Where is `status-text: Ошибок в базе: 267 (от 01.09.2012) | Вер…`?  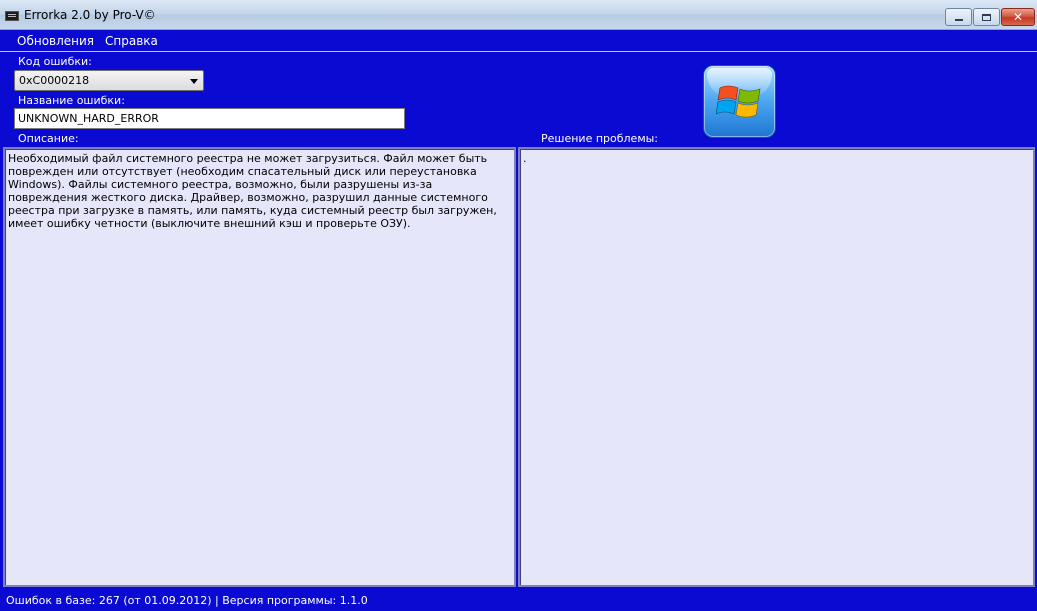
status-text: Ошибок в базе: 267 (от 01.09.2012) | Вер… is located at coordinates (187, 600).